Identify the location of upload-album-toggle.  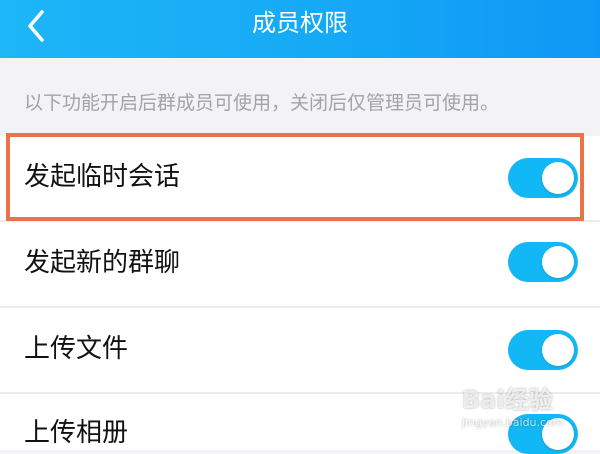
(543, 434).